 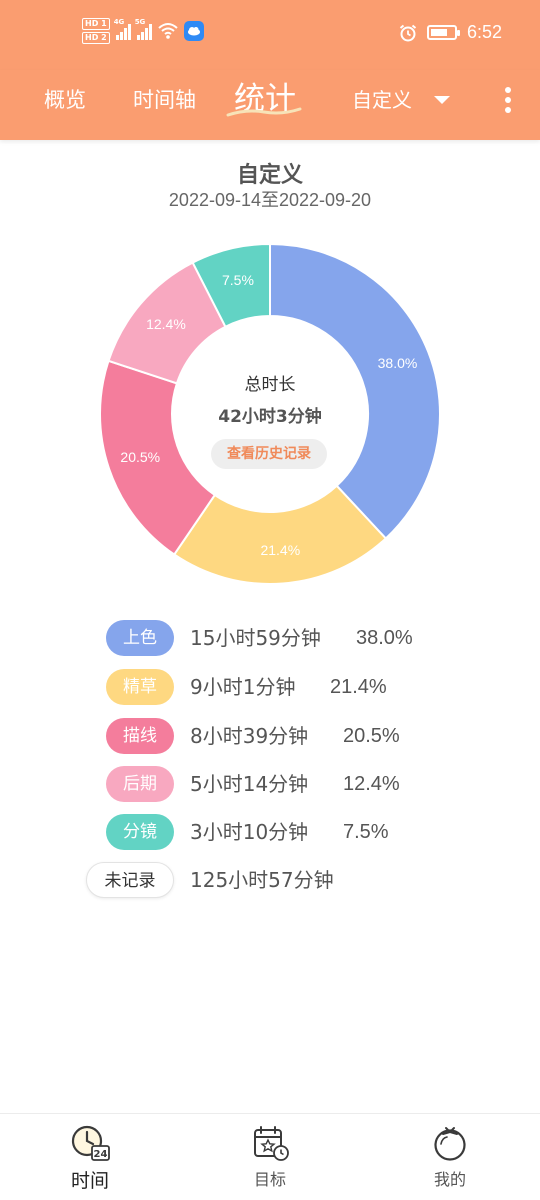 I want to click on donut-slice-label: 7.5%, so click(x=237, y=279).